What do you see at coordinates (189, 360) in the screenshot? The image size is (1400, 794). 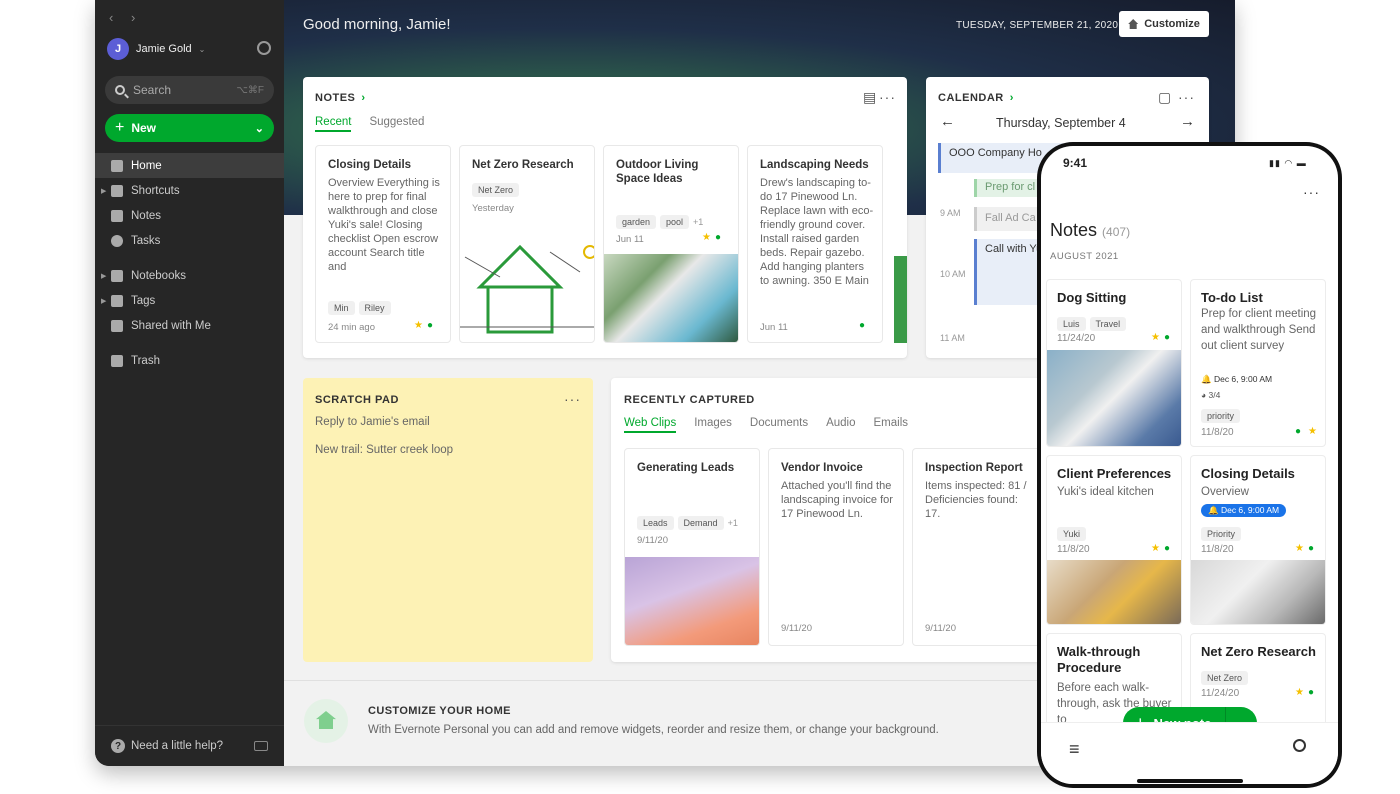 I see `sidebar-item-trash: Trash` at bounding box center [189, 360].